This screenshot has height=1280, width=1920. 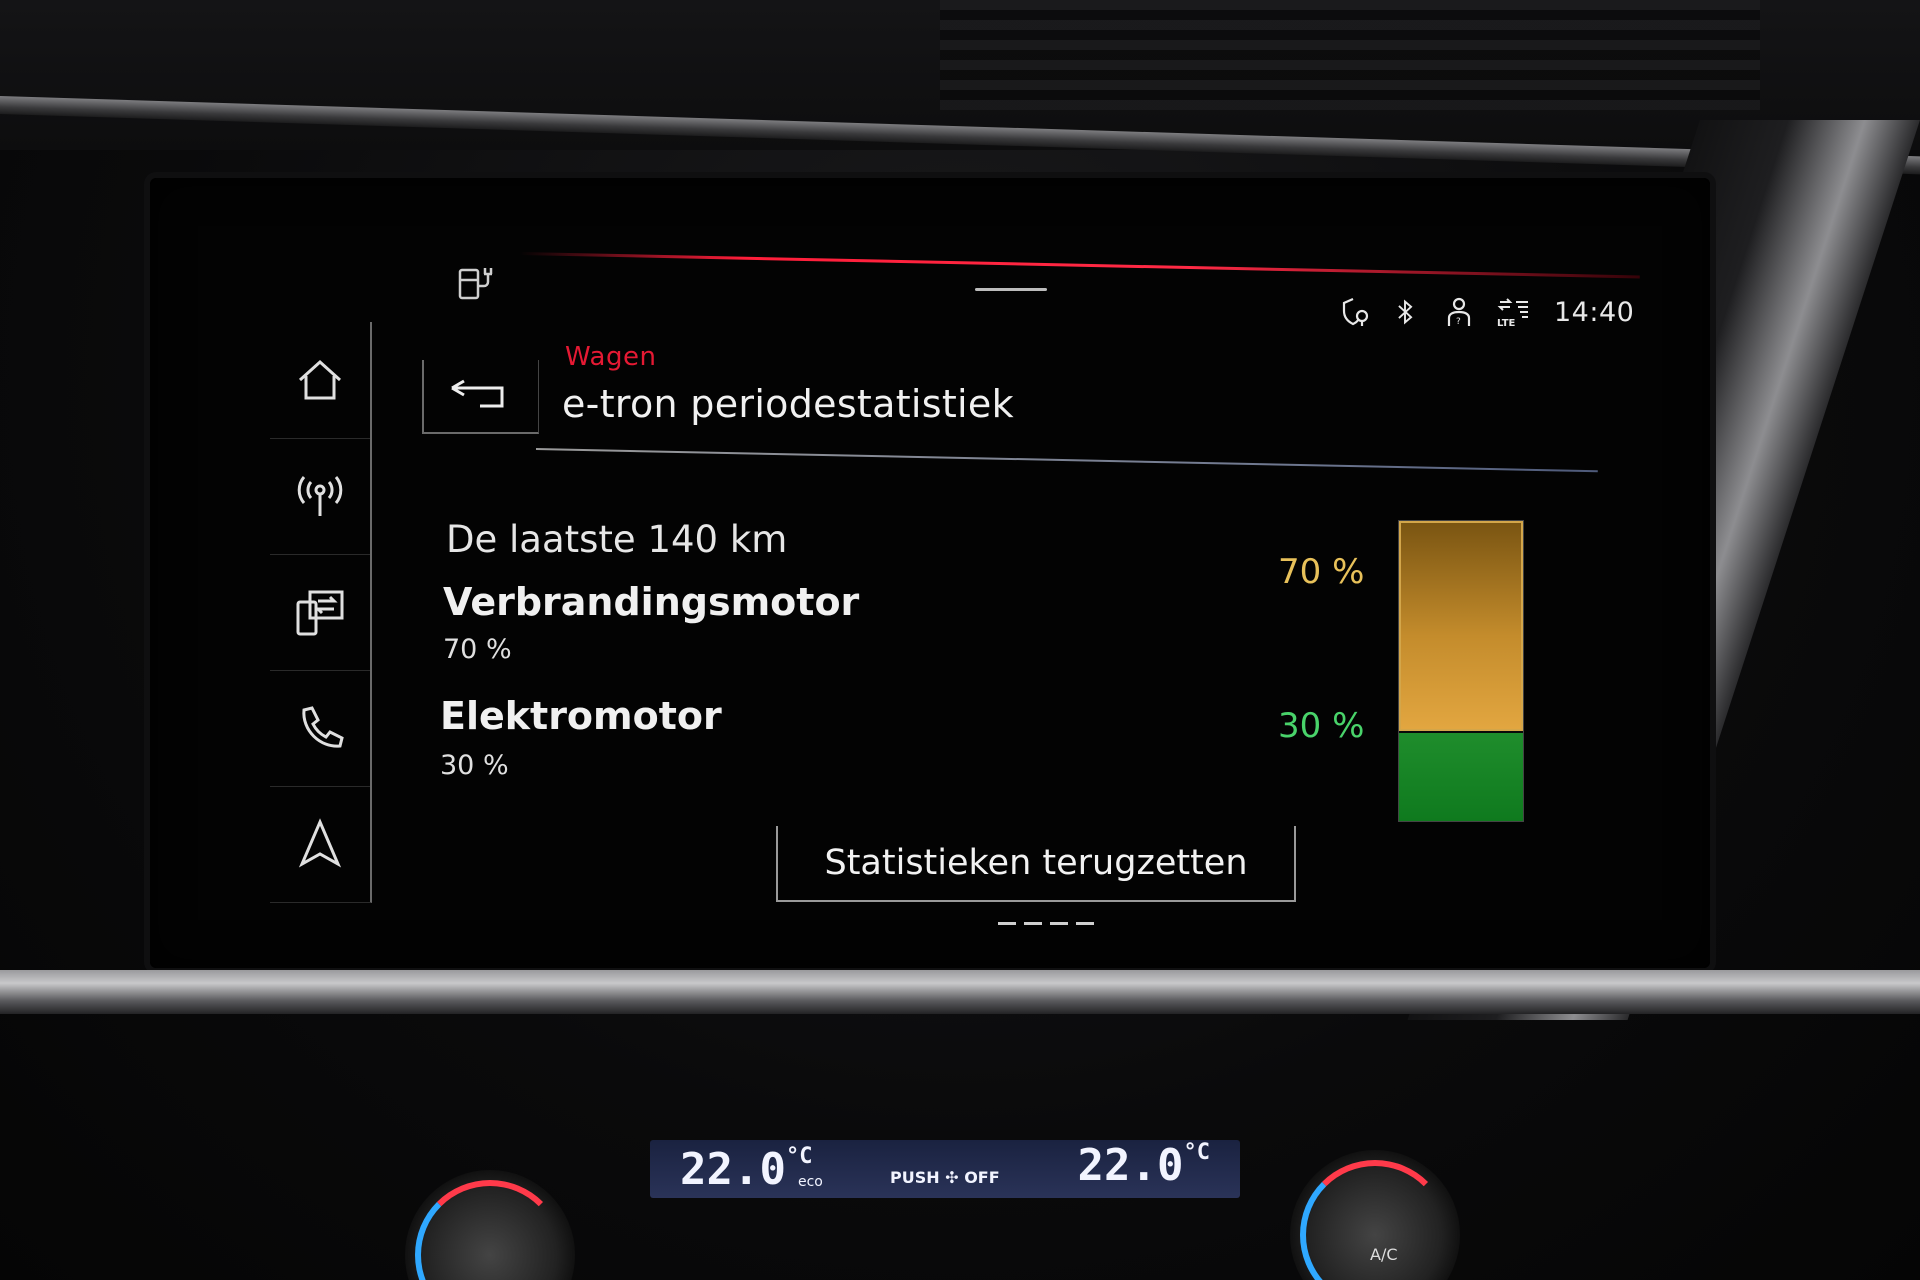 What do you see at coordinates (1355, 312) in the screenshot?
I see `location-shield-icon` at bounding box center [1355, 312].